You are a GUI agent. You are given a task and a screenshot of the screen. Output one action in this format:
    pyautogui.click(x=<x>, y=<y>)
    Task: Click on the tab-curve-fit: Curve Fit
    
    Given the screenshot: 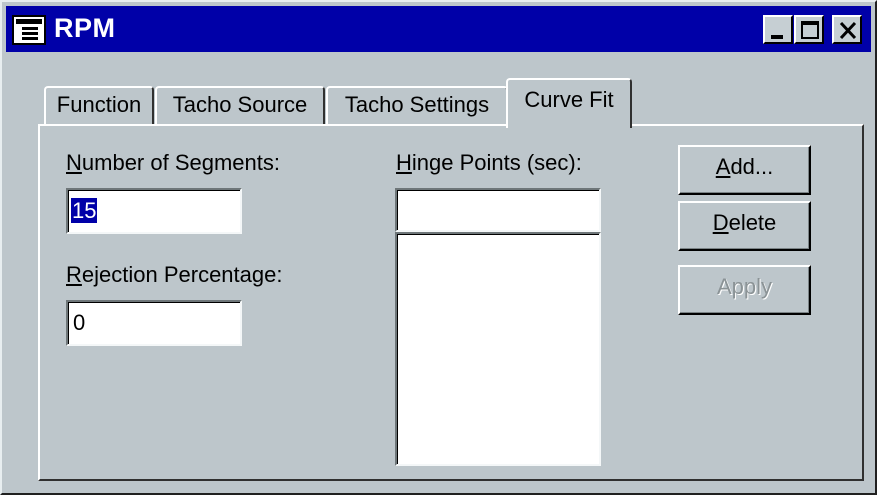 What is the action you would take?
    pyautogui.click(x=569, y=103)
    